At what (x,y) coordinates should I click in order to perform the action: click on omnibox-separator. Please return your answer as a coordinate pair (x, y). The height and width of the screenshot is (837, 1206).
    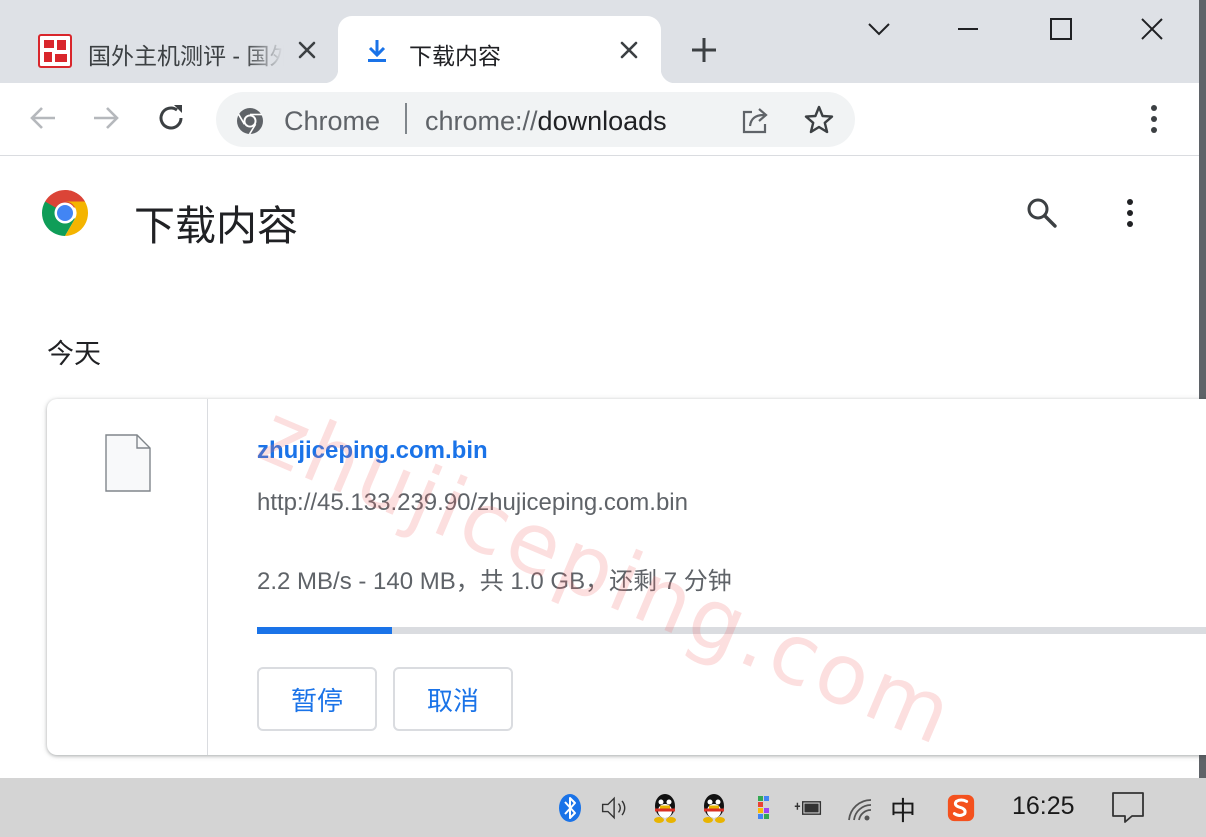
    Looking at the image, I should click on (406, 118).